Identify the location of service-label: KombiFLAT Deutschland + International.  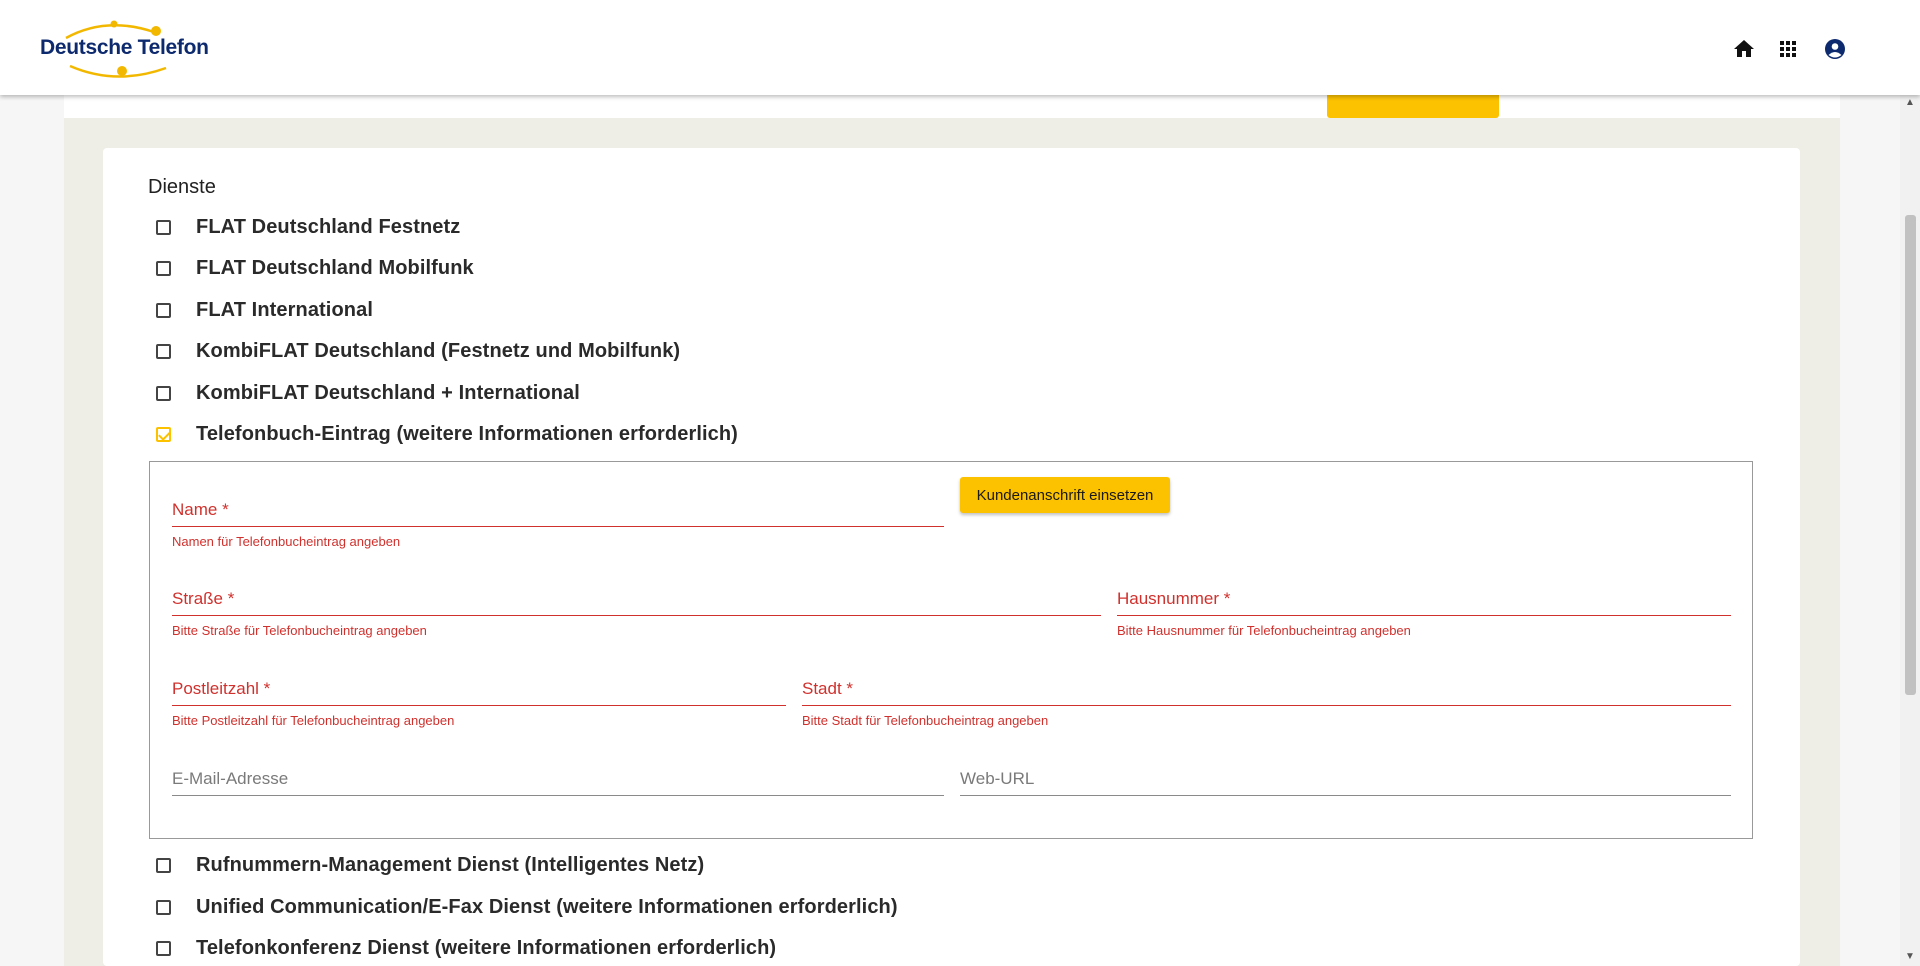
(388, 392).